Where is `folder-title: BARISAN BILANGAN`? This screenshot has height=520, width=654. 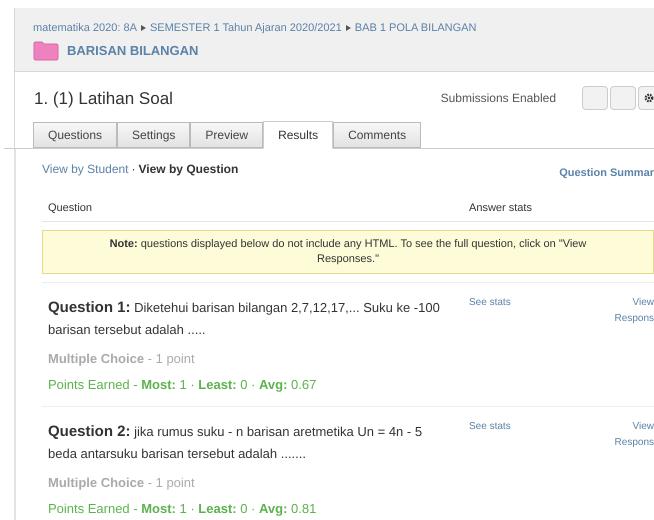 folder-title: BARISAN BILANGAN is located at coordinates (132, 51).